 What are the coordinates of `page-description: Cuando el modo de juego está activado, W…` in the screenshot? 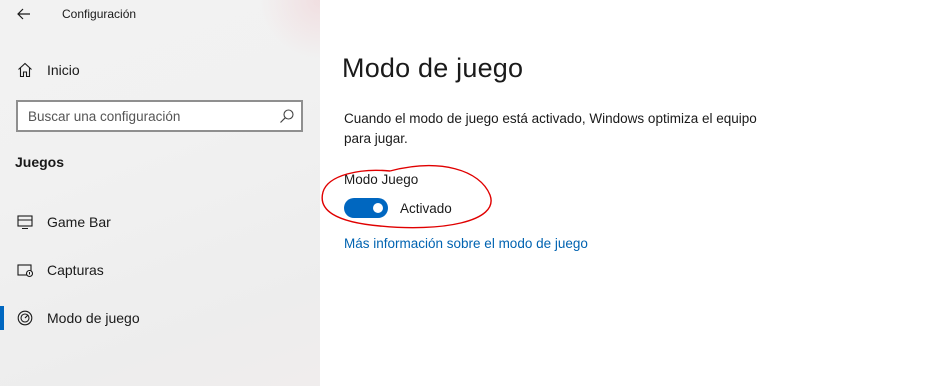 It's located at (550, 128).